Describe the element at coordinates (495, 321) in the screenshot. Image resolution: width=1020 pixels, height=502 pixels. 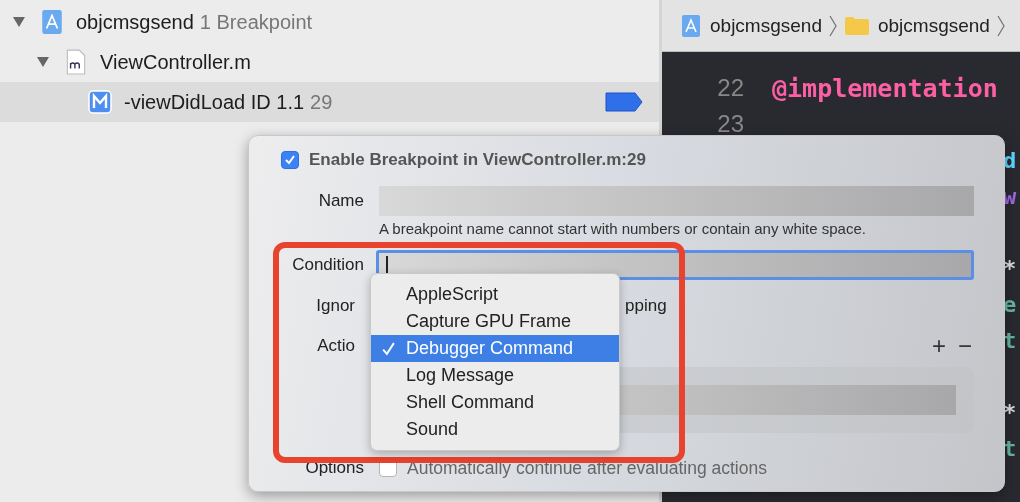
I see `menu-item: Capture GPU Frame` at that location.